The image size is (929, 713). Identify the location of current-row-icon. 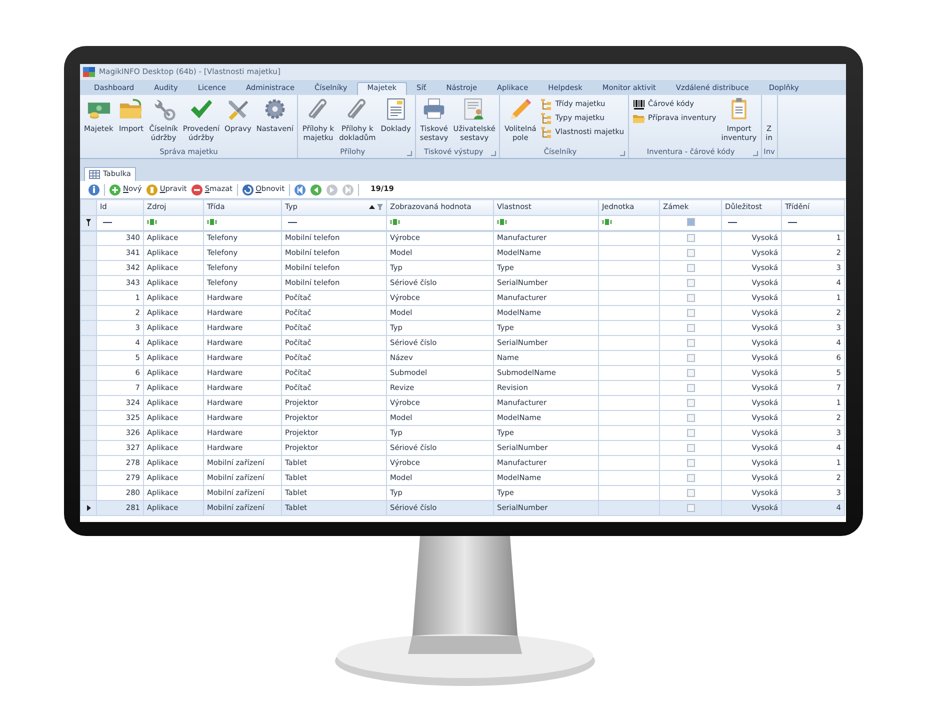
(88, 507).